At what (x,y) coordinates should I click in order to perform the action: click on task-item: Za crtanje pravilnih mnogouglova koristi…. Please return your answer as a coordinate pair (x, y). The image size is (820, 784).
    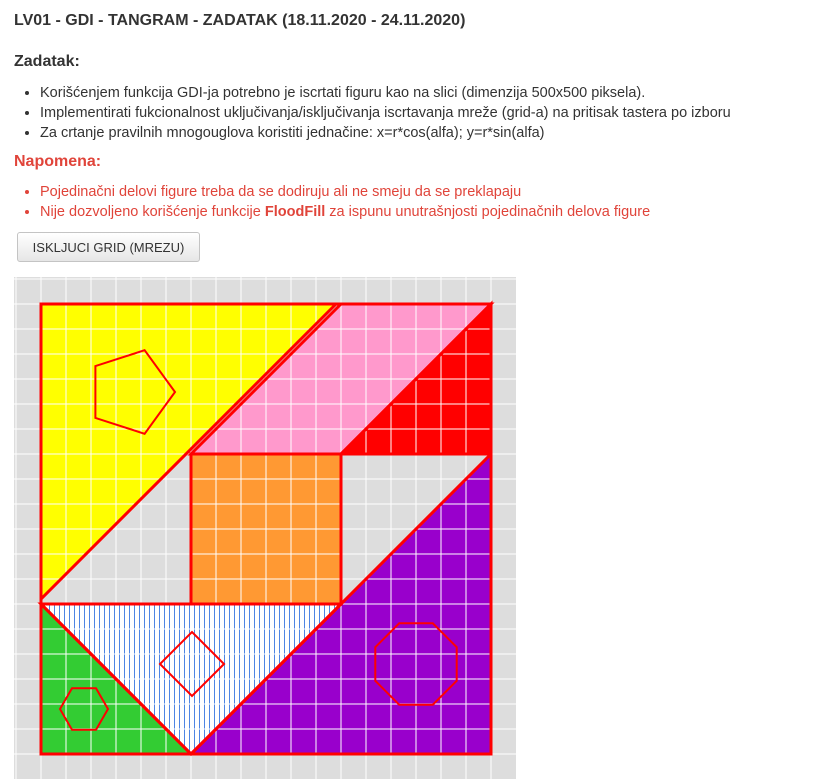
    Looking at the image, I should click on (385, 133).